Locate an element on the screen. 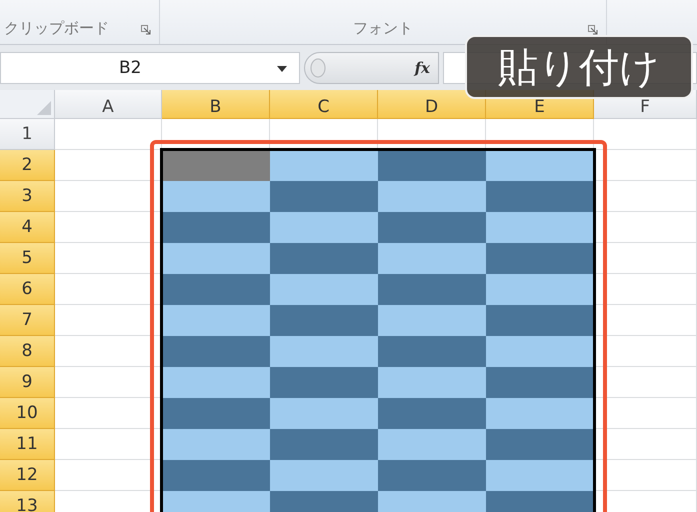 This screenshot has height=512, width=697. row-header: 12 is located at coordinates (27, 475).